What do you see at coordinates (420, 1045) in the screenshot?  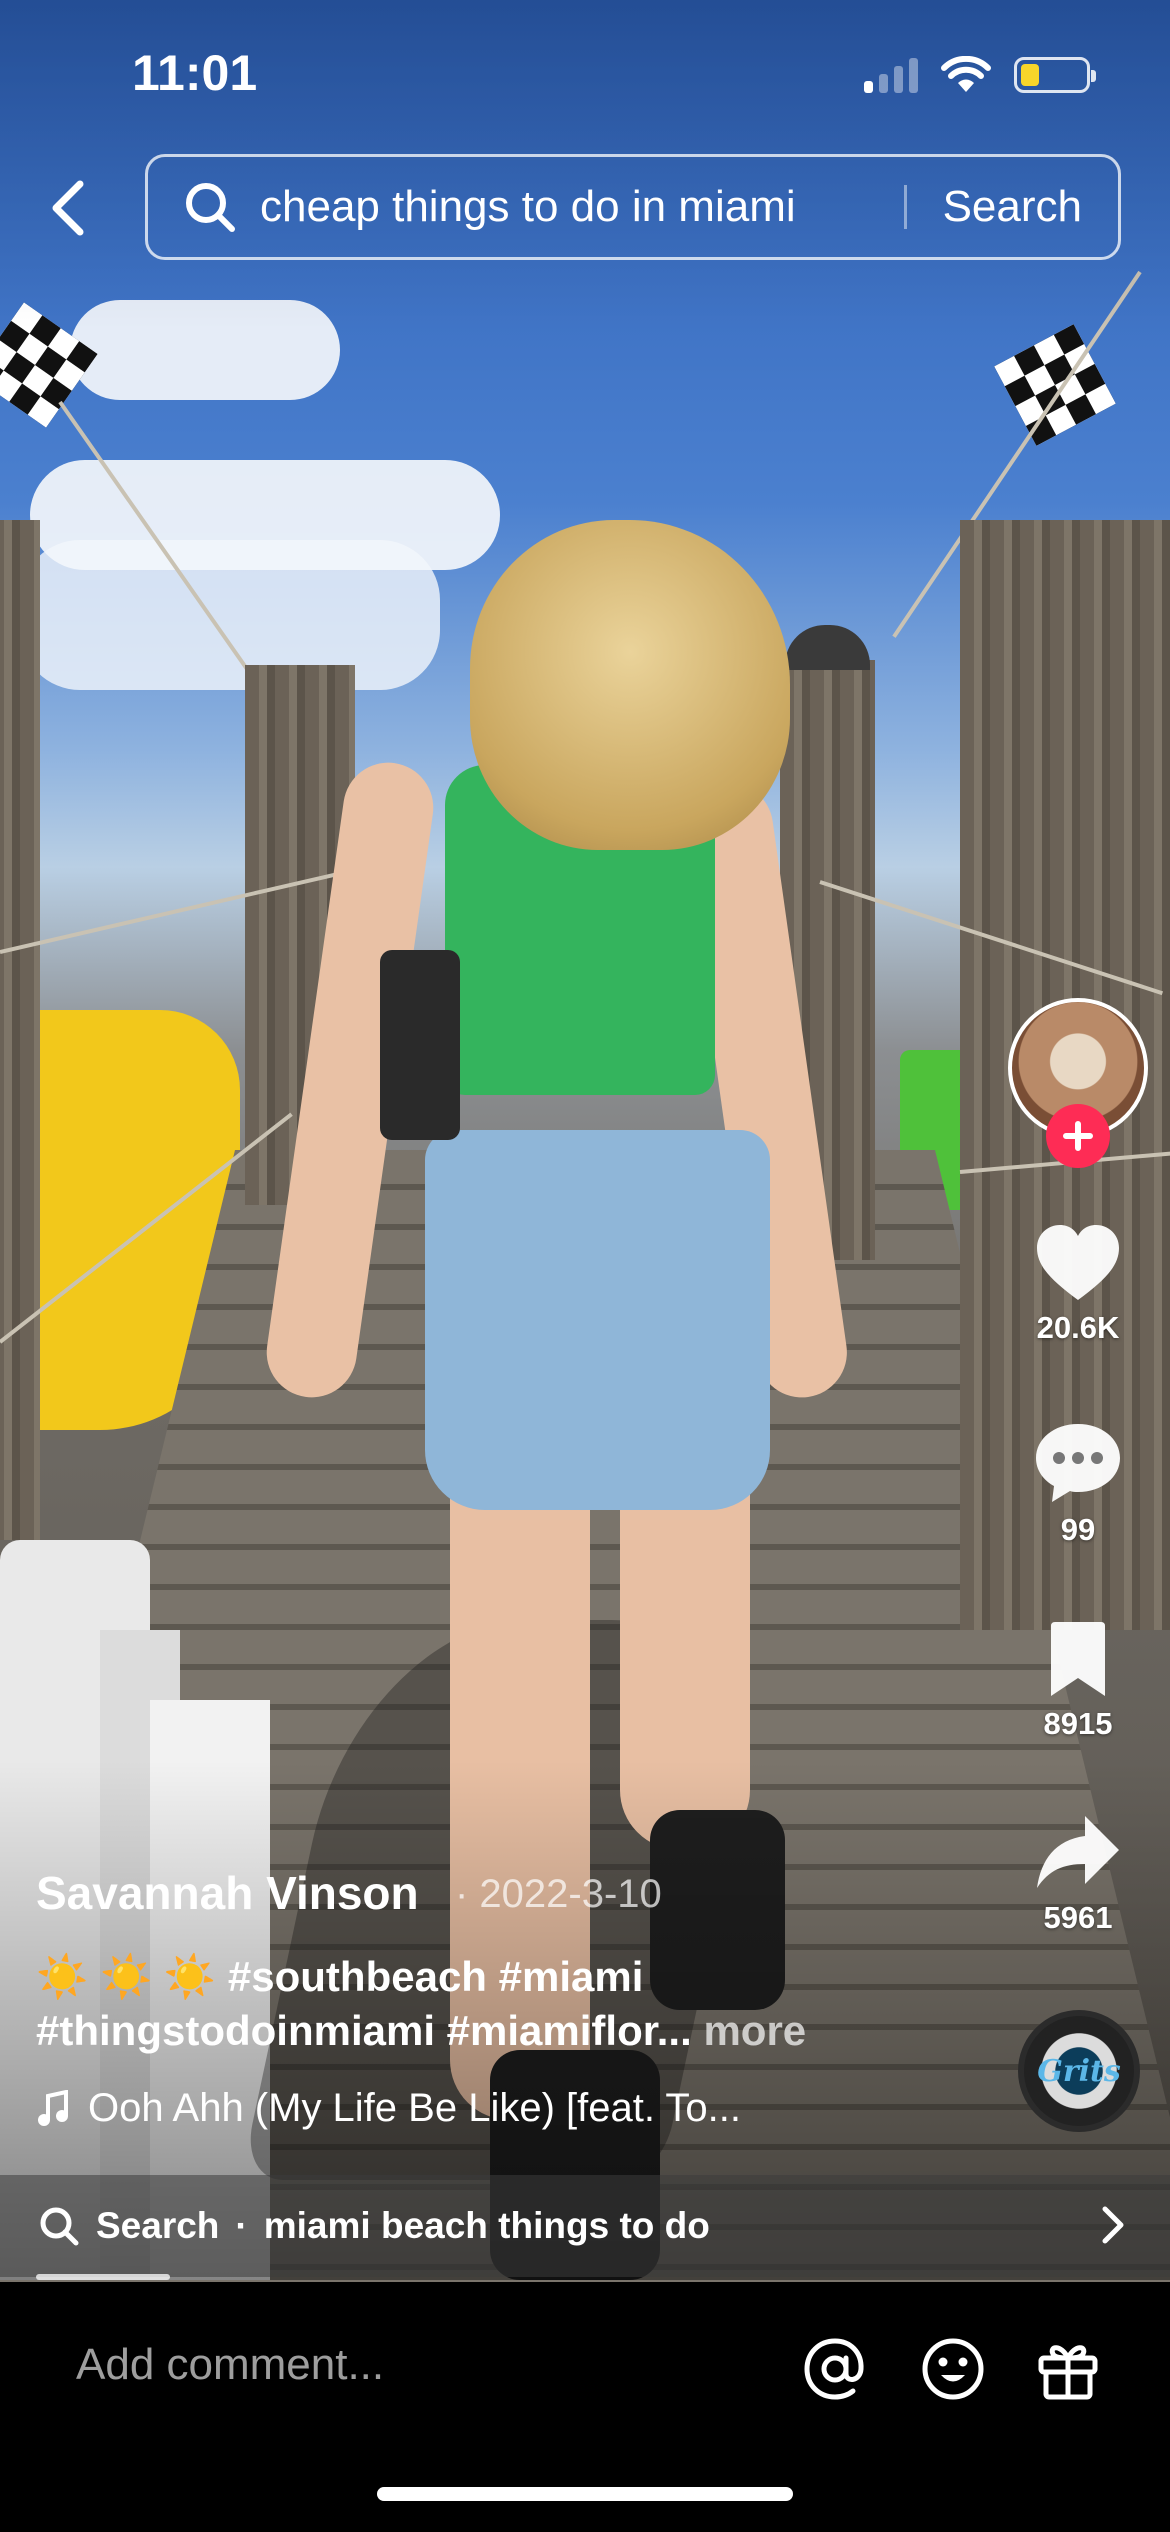 I see `shoulder-bag` at bounding box center [420, 1045].